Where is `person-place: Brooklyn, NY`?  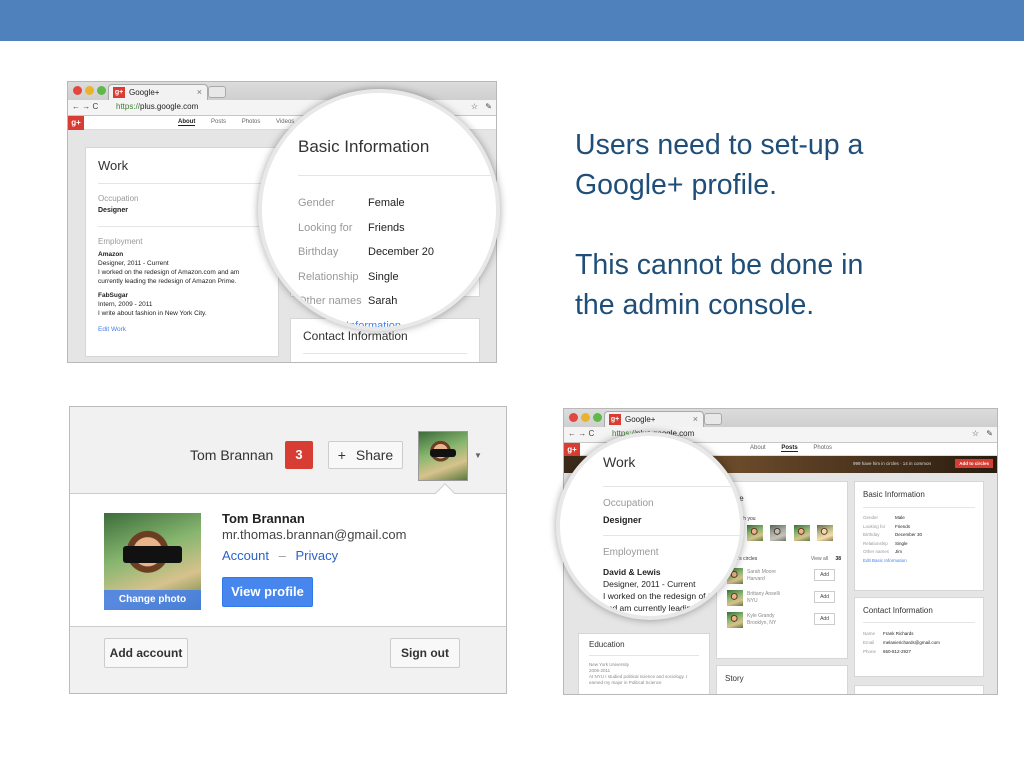 person-place: Brooklyn, NY is located at coordinates (762, 623).